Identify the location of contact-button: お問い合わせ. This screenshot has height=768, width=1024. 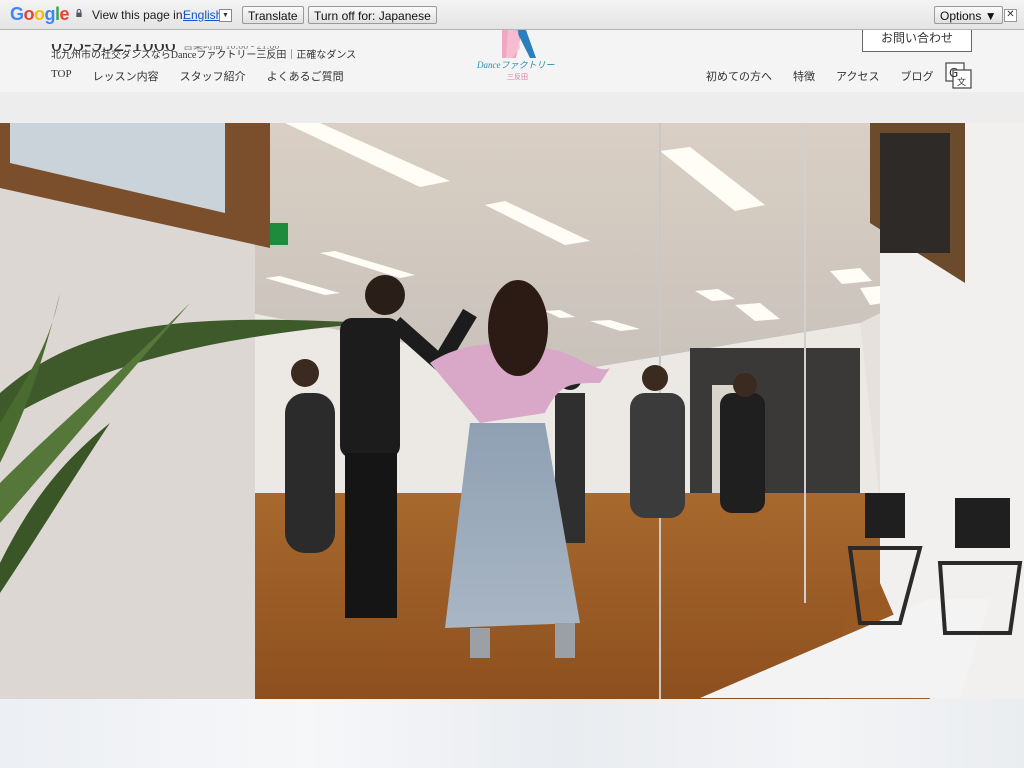
(917, 41).